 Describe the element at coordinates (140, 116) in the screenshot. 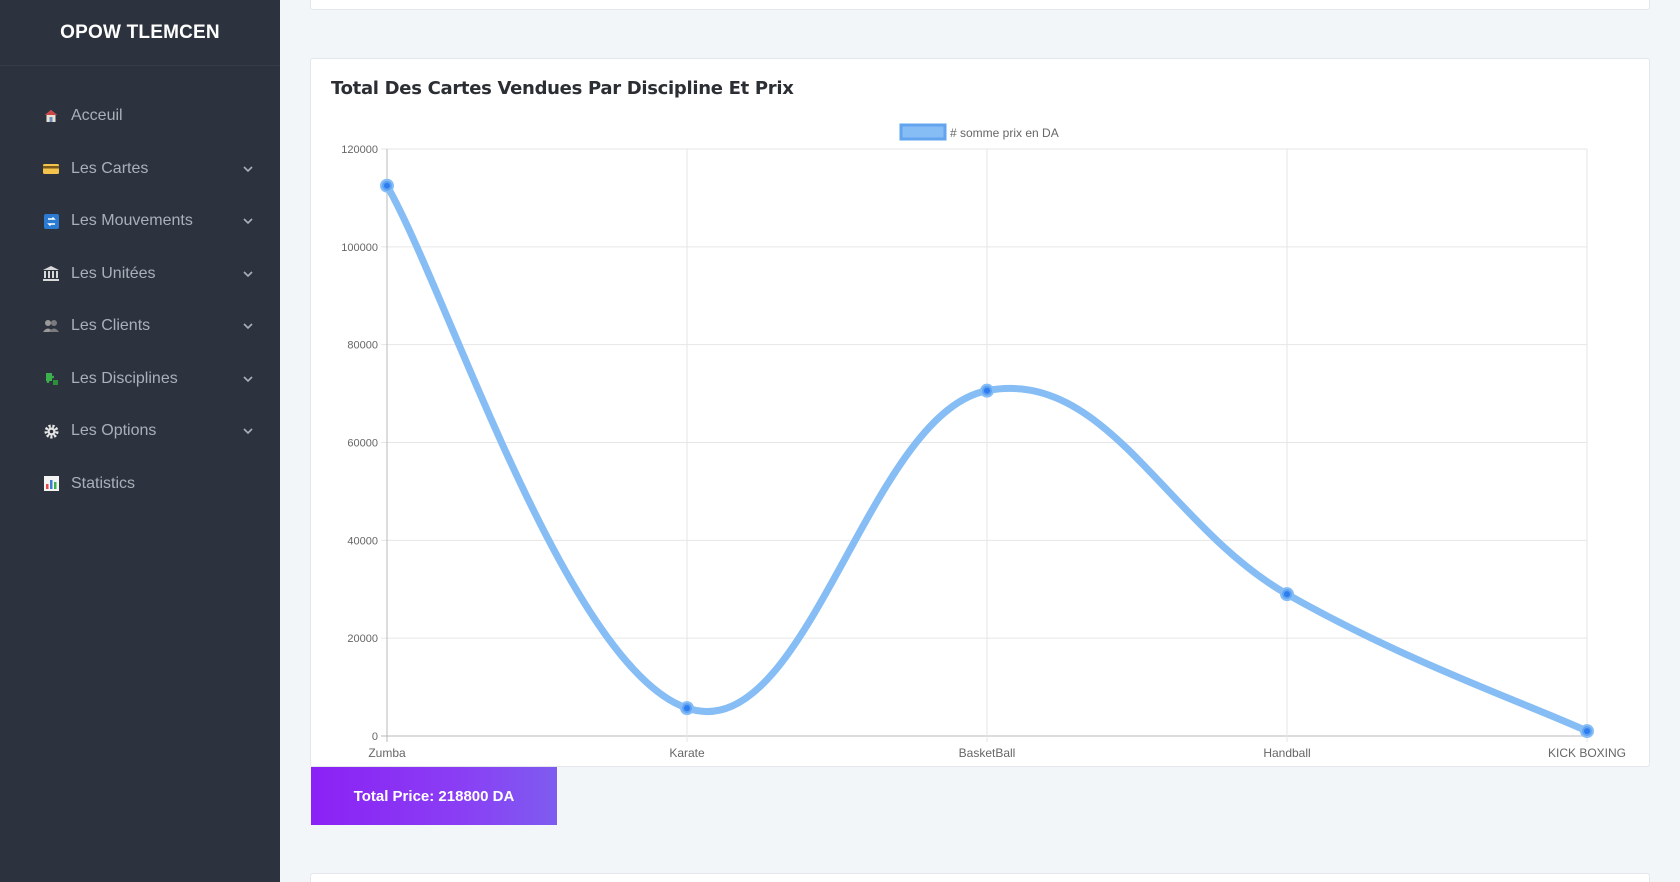

I see `sidebar-item-acceuil: Acceuil` at that location.